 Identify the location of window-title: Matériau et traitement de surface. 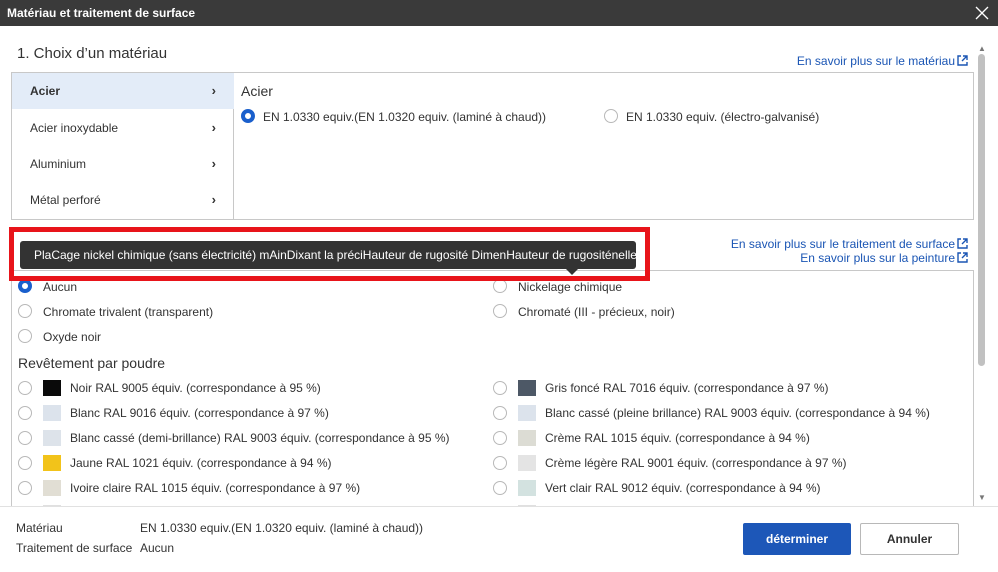
(101, 13).